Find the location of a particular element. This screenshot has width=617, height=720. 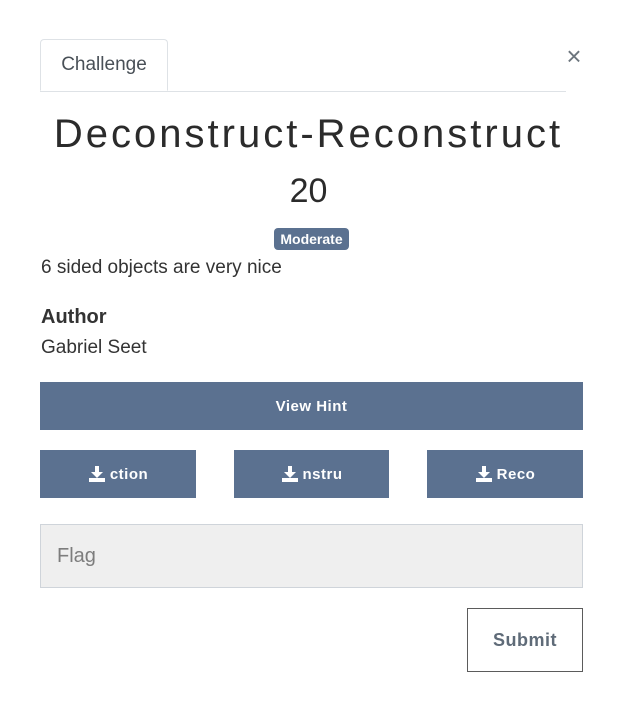

file-download-button-3: Reco is located at coordinates (505, 474).